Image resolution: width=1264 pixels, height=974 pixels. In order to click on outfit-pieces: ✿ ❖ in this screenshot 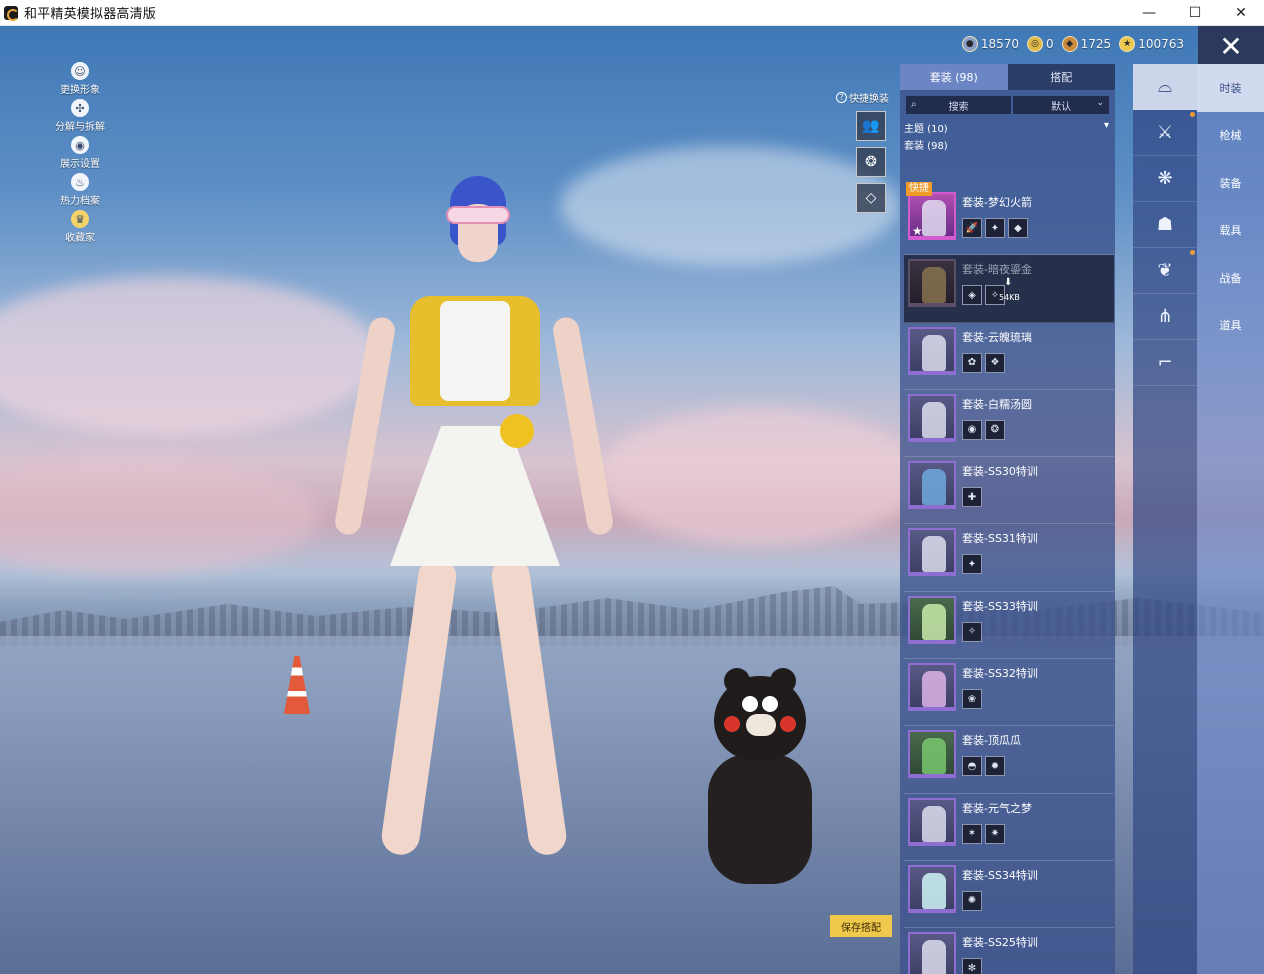, I will do `click(983, 362)`.